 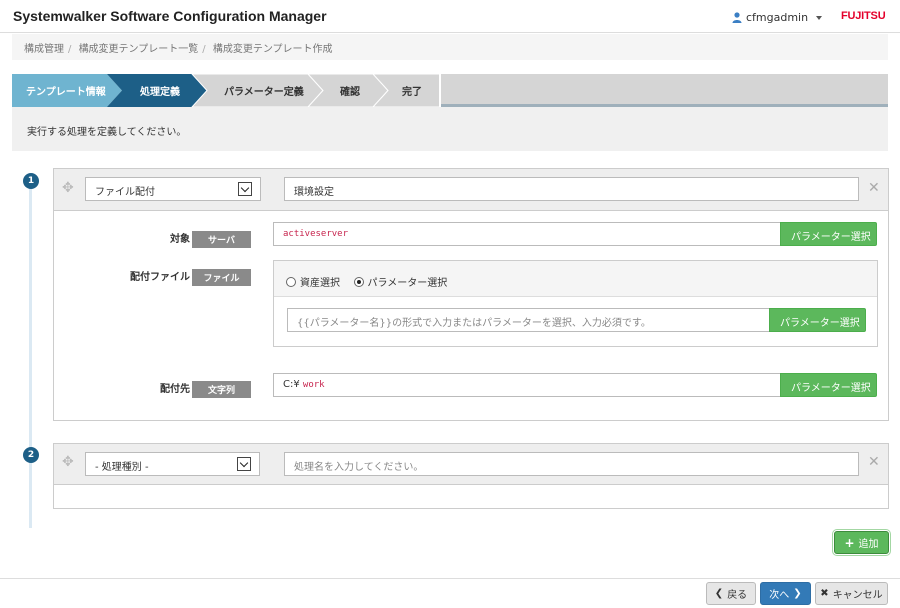 I want to click on type-badge-file: ファイル, so click(x=221, y=277).